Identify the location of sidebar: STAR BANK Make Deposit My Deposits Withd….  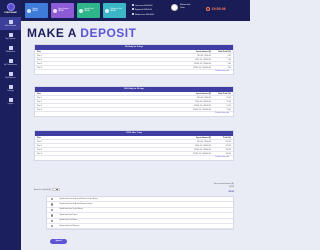
(10, 125).